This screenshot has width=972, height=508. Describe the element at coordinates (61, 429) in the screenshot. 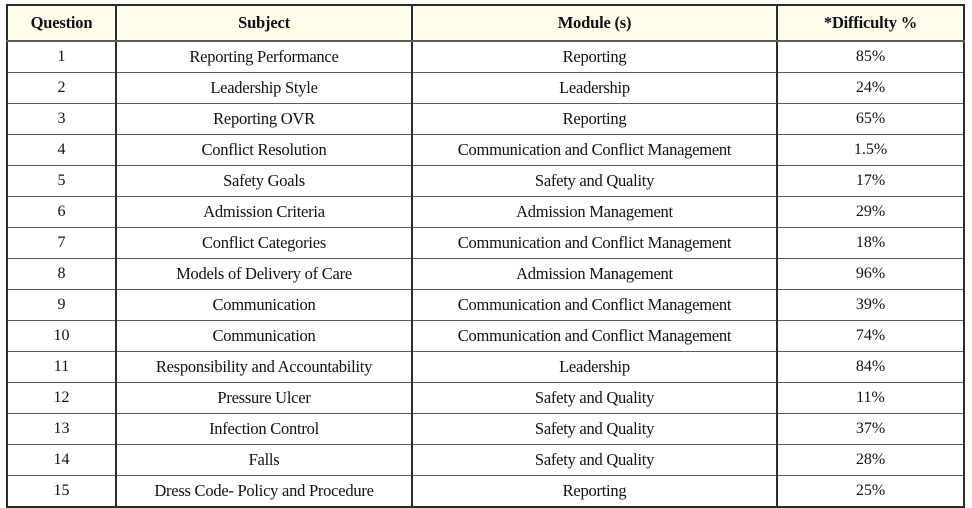

I see `cell-question: 13` at that location.